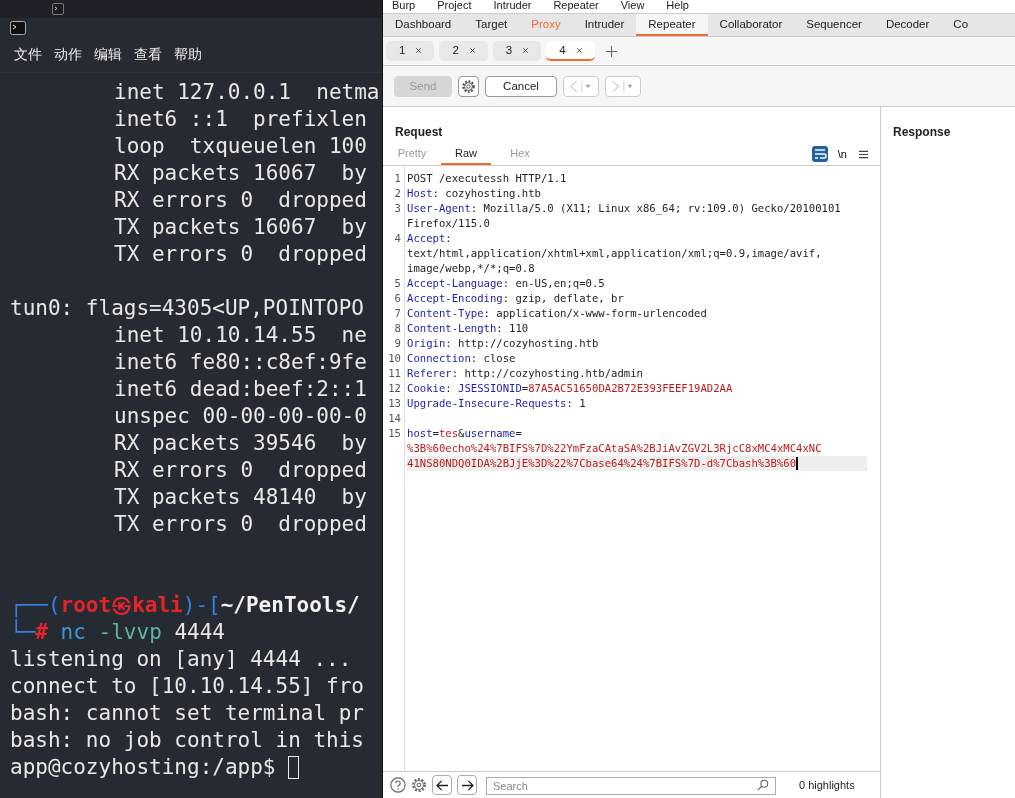  What do you see at coordinates (570, 388) in the screenshot?
I see `code-line: Cookie: JSESSIONID=87A5AC51650DA2B72E393FEEF19AD2AA` at bounding box center [570, 388].